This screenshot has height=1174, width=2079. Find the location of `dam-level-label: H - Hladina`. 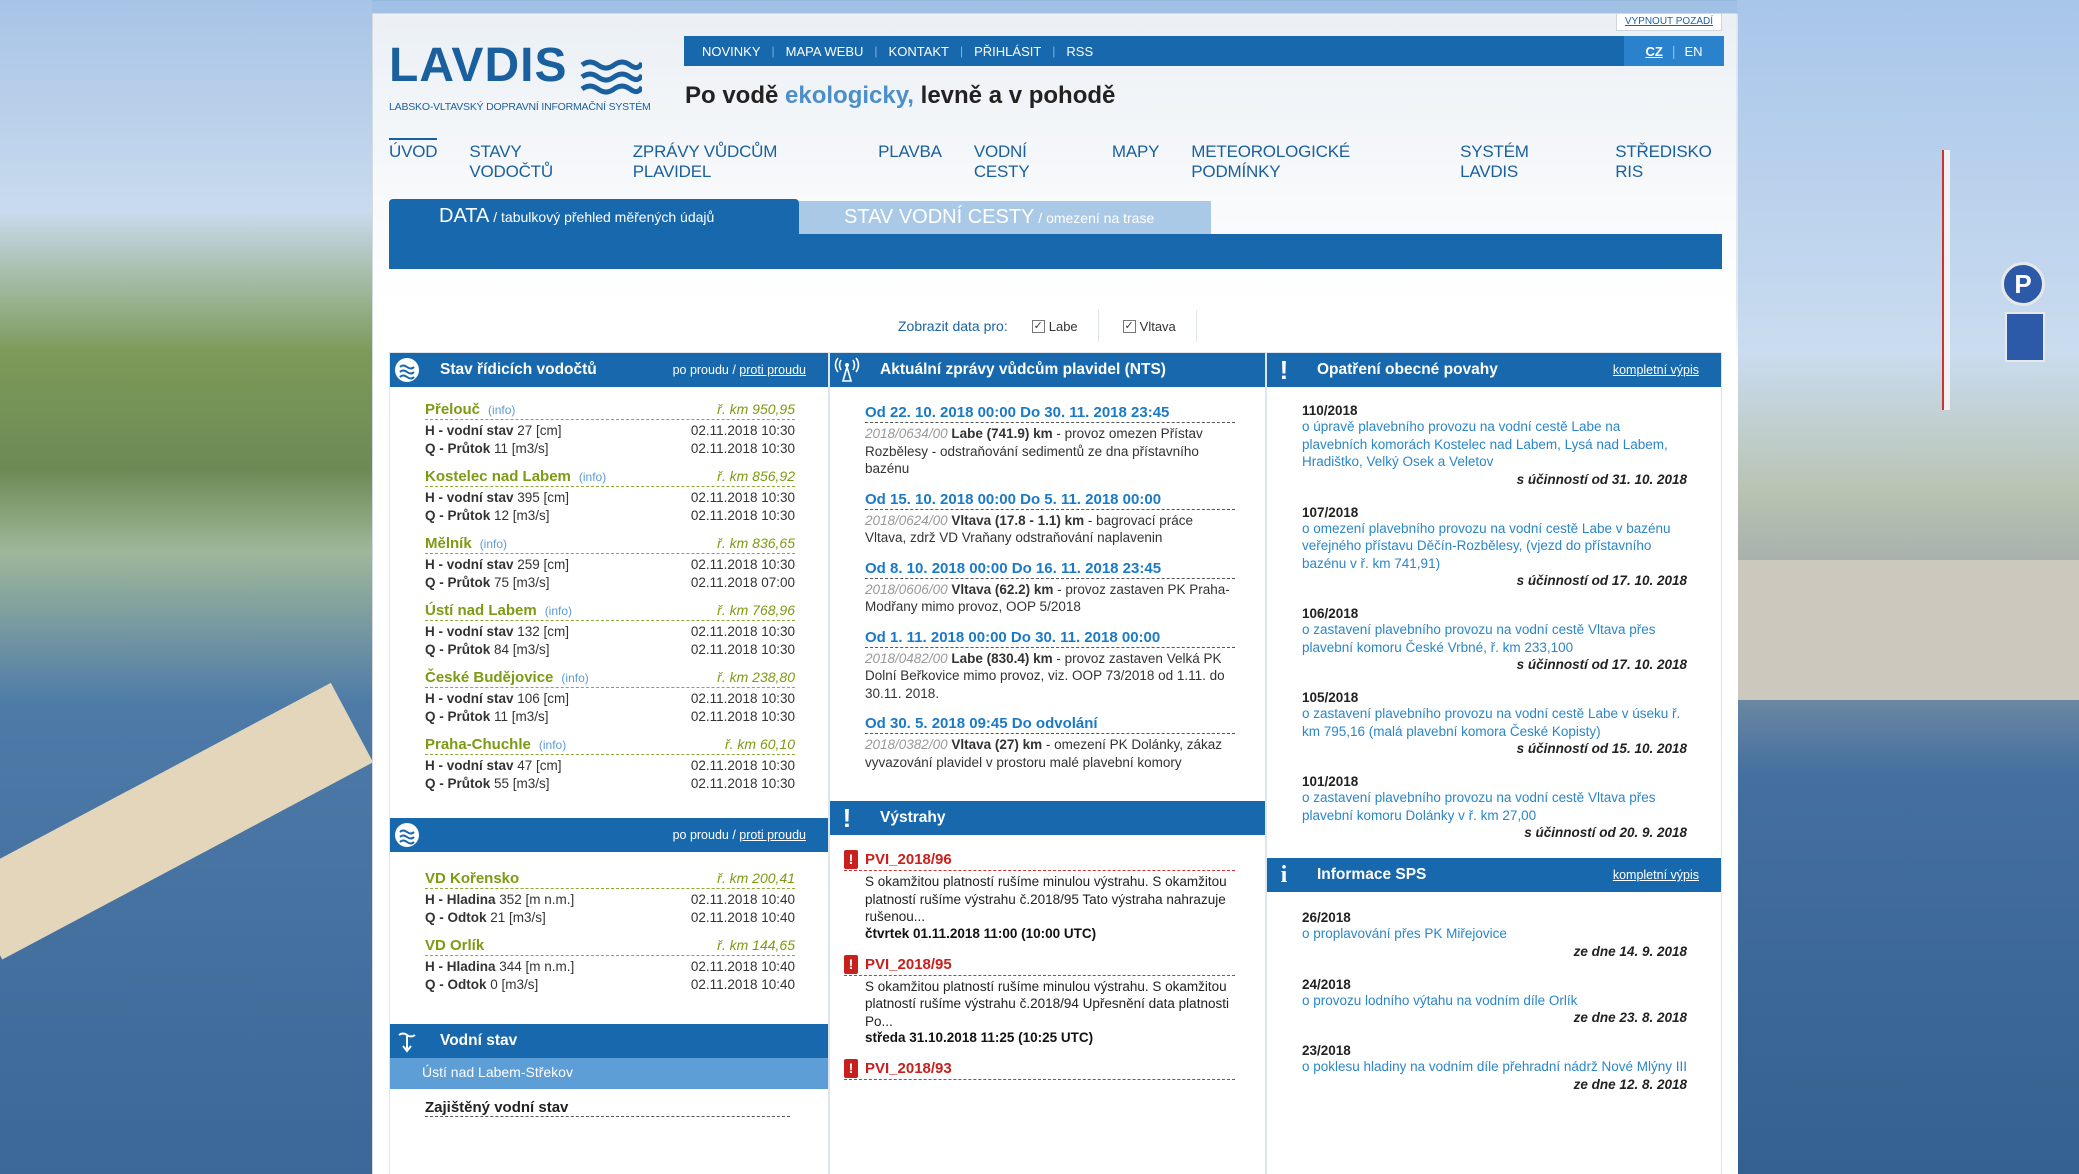

dam-level-label: H - Hladina is located at coordinates (460, 899).